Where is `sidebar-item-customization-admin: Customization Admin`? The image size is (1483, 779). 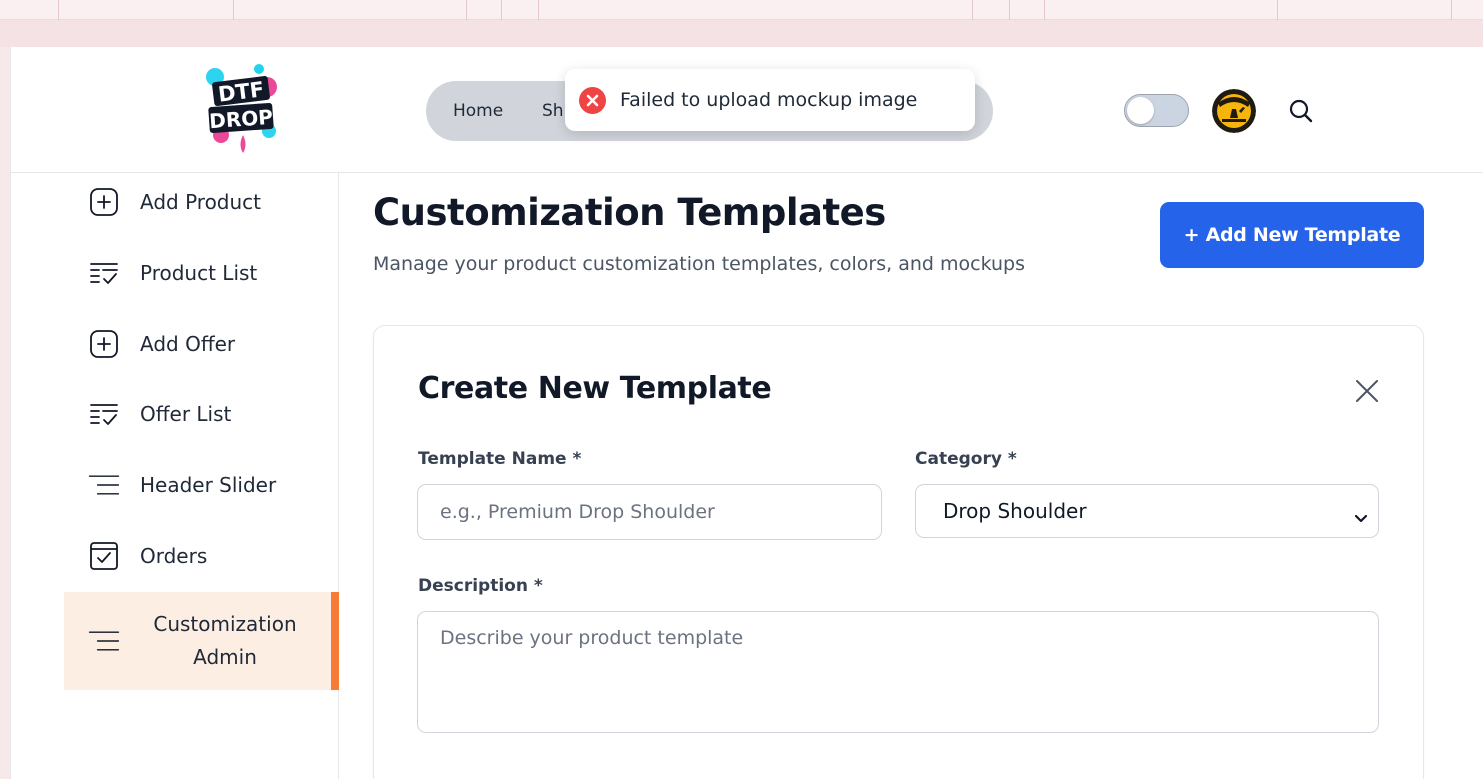 sidebar-item-customization-admin: Customization Admin is located at coordinates (201, 641).